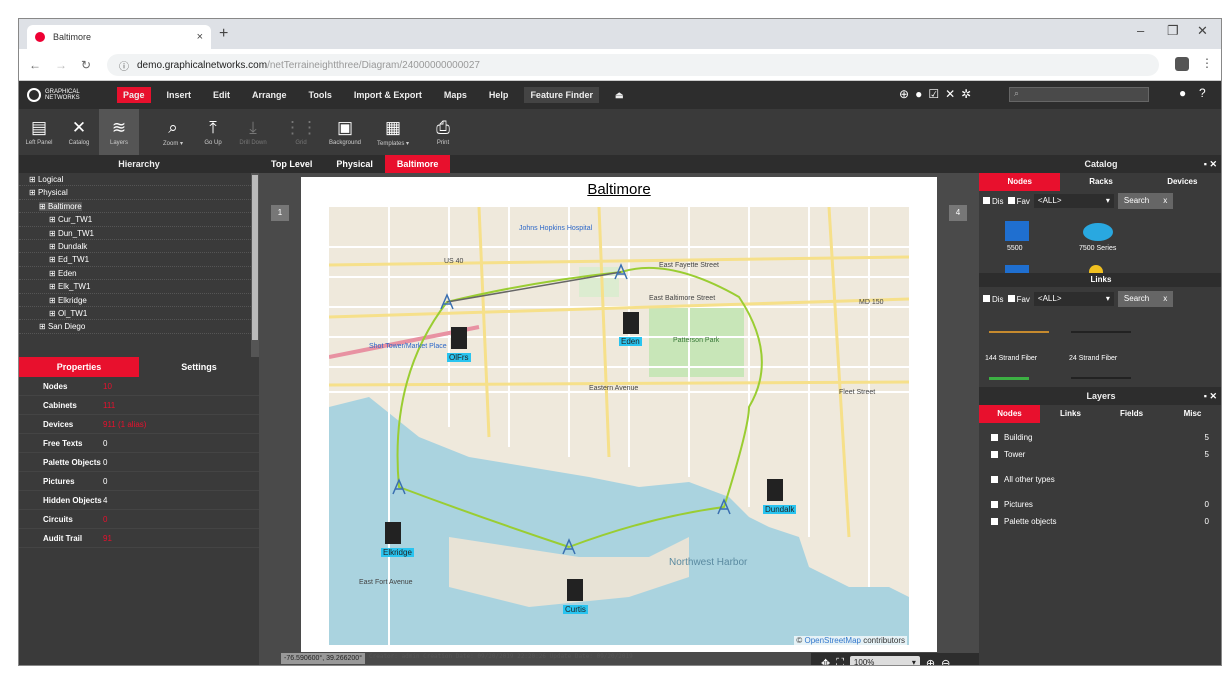 The image size is (1231, 674). I want to click on catalog-item-5500: 5500, so click(1015, 248).